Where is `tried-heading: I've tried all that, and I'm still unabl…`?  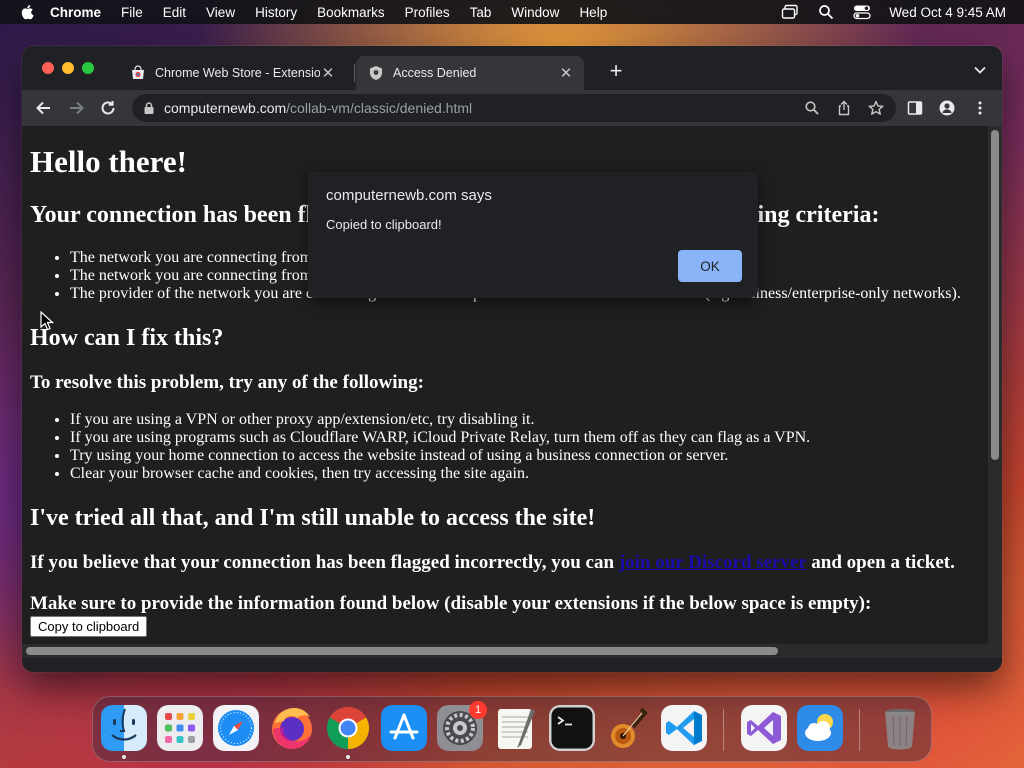
tried-heading: I've tried all that, and I'm still unabl… is located at coordinates (313, 518).